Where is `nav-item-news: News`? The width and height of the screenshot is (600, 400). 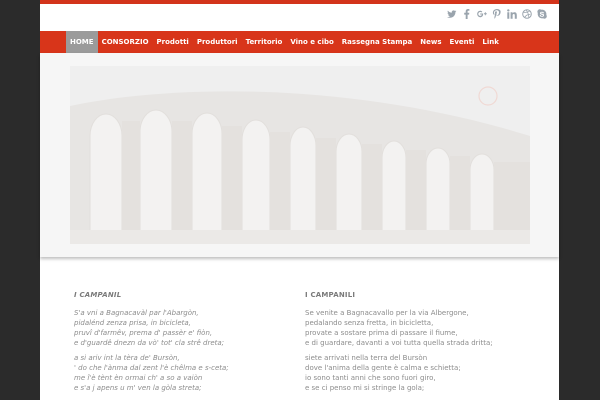 nav-item-news: News is located at coordinates (430, 42).